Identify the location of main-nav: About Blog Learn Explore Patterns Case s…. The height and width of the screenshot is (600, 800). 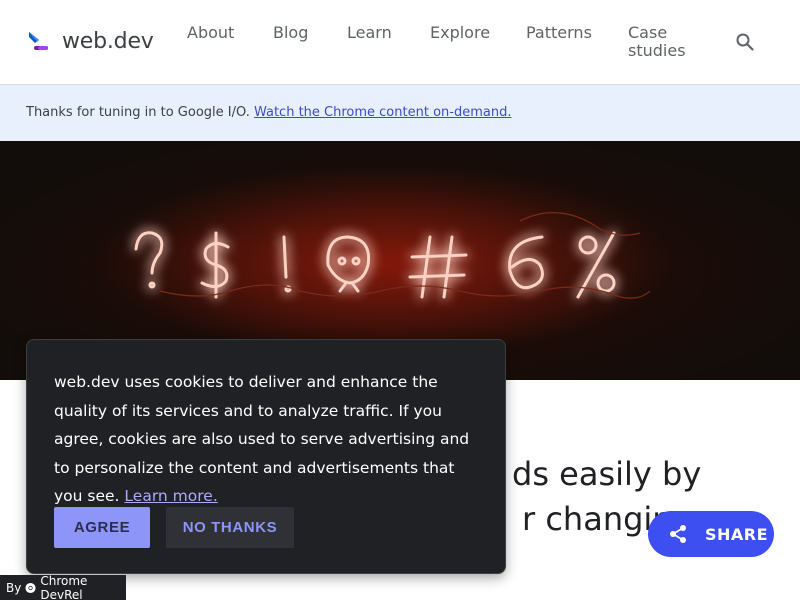
(400, 42).